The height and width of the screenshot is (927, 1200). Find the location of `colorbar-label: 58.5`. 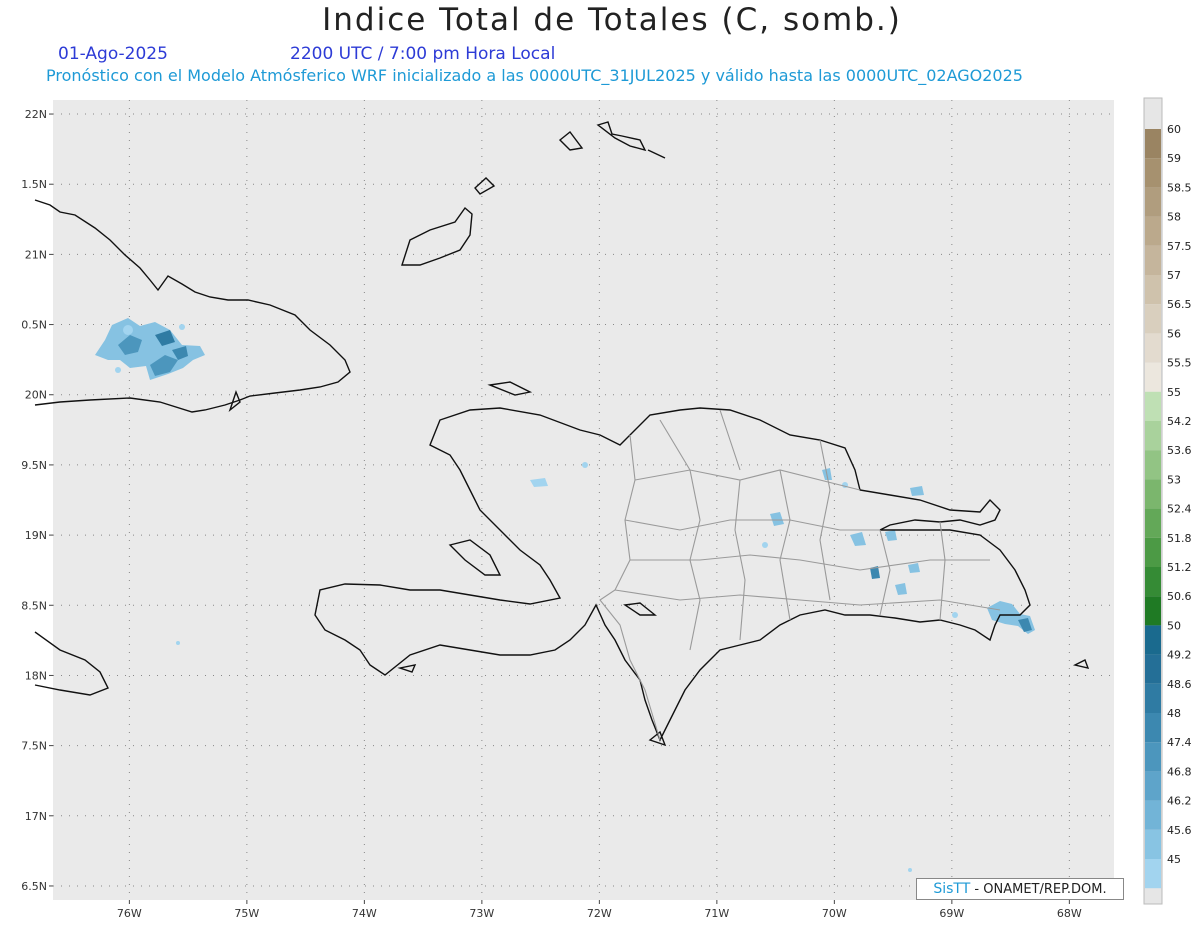

colorbar-label: 58.5 is located at coordinates (1179, 187).